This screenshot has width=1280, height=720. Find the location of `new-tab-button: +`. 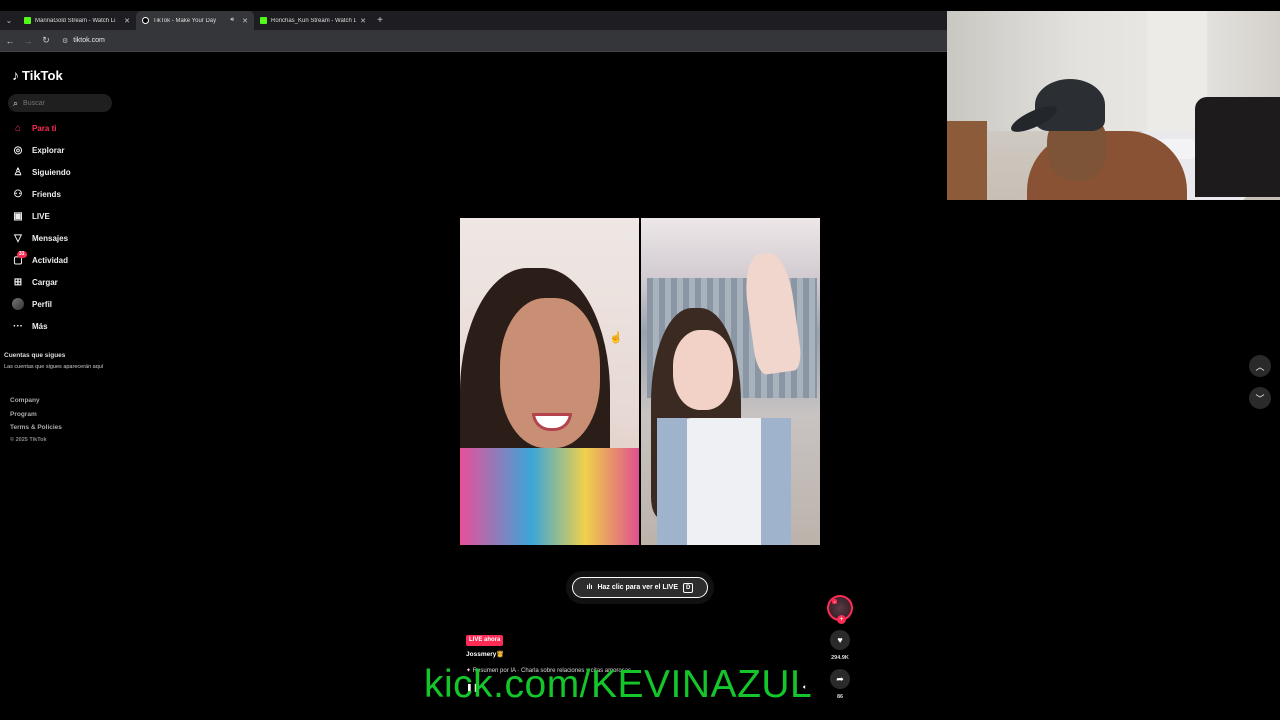

new-tab-button: + is located at coordinates (380, 20).